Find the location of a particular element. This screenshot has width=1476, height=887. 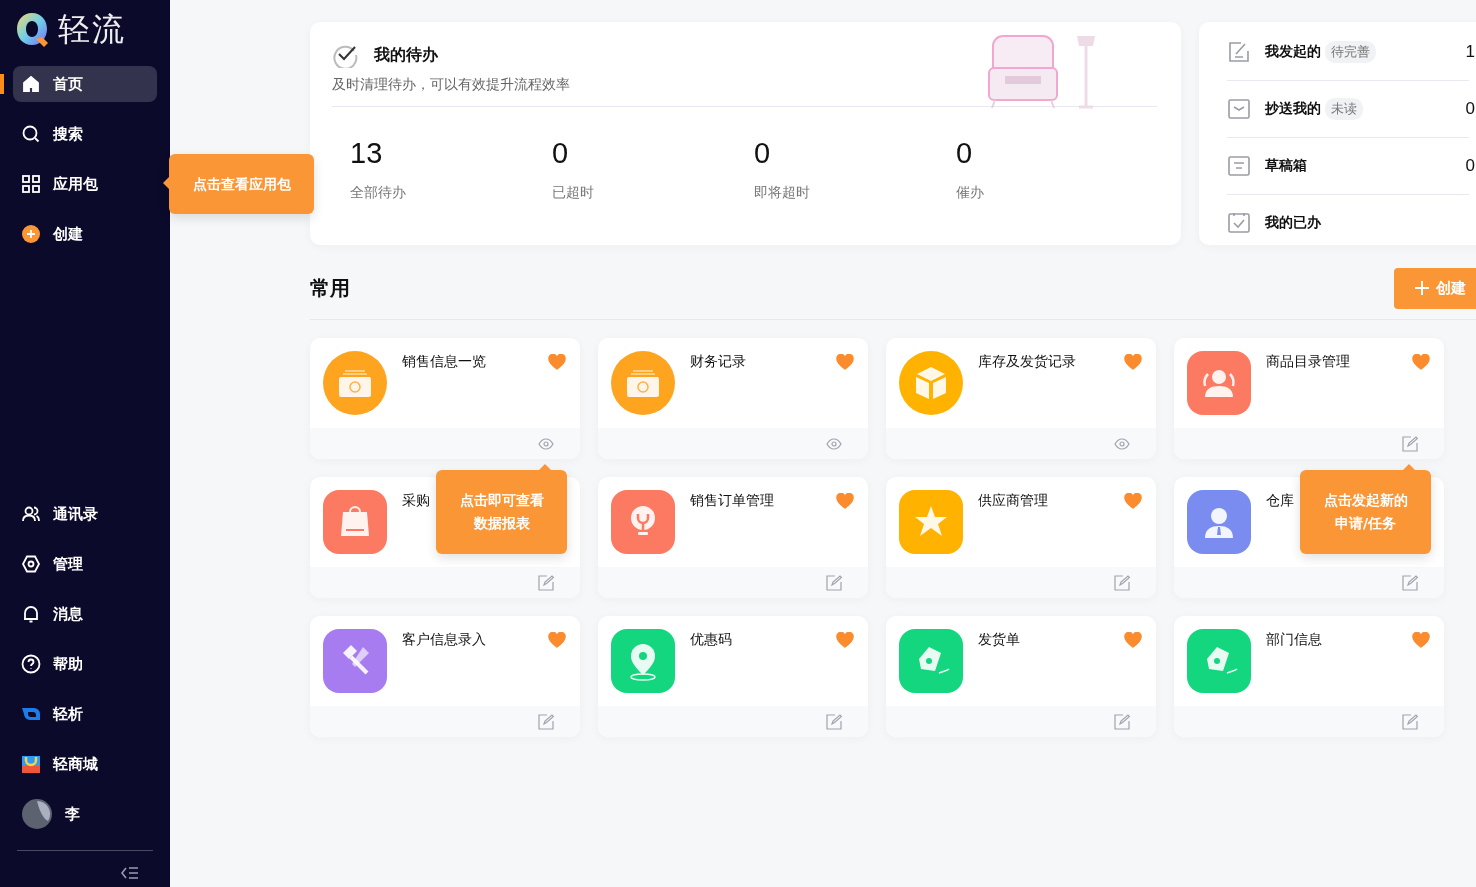

flow-count: 1 is located at coordinates (1469, 52).